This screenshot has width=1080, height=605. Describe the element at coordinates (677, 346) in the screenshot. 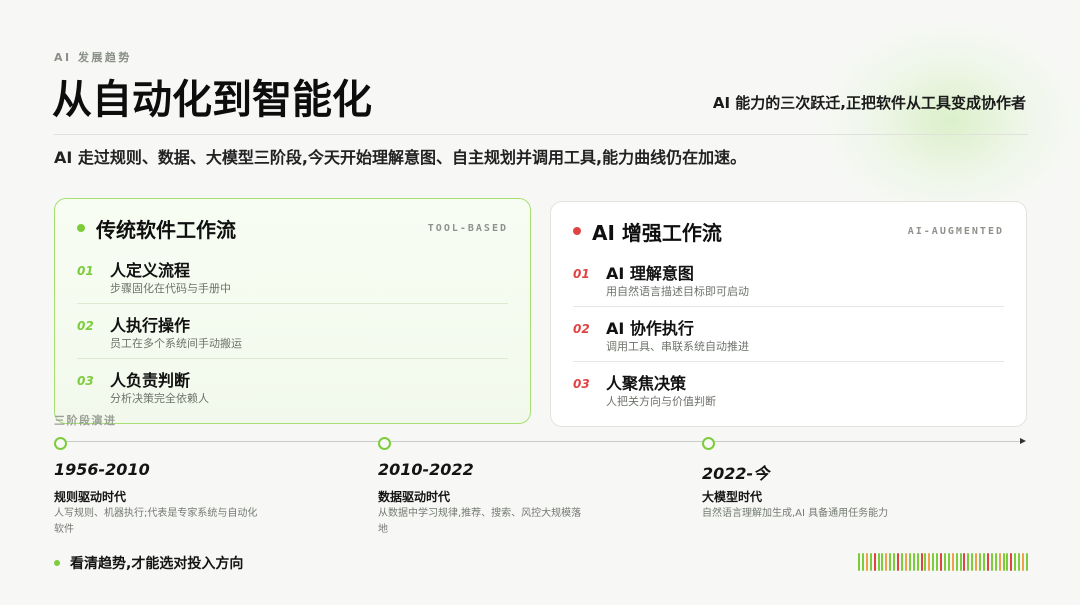

I see `item-description: 调用工具、串联系统自动推进` at that location.